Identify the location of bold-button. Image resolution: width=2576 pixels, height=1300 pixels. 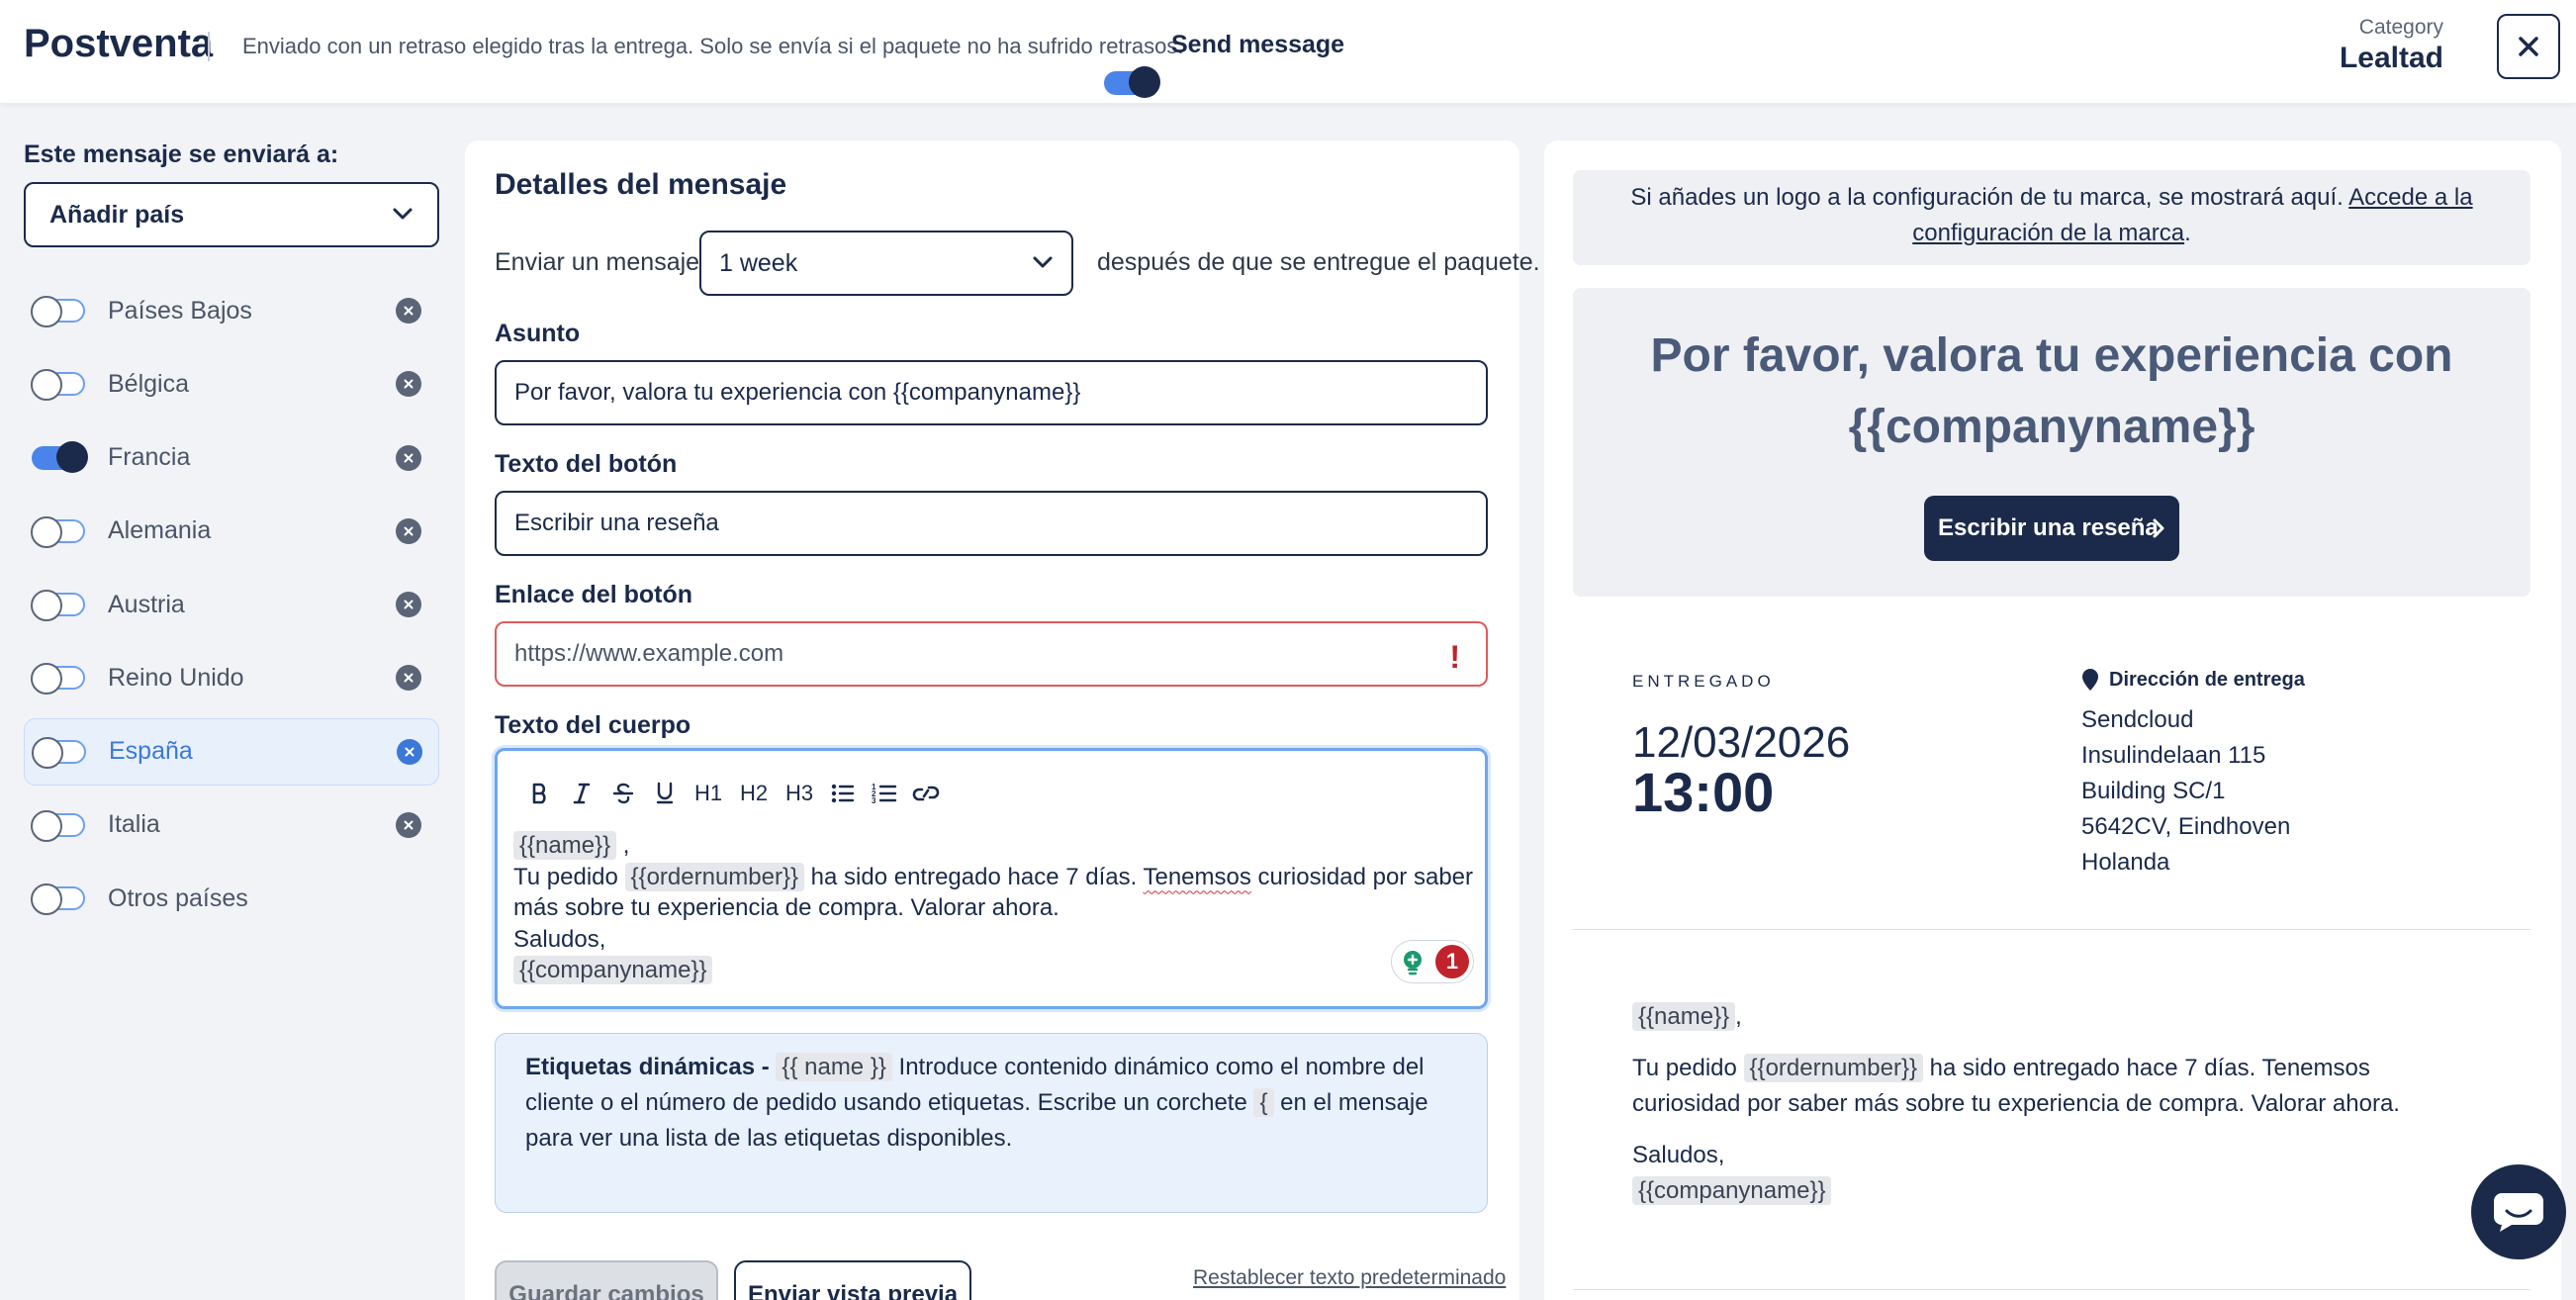
(540, 793).